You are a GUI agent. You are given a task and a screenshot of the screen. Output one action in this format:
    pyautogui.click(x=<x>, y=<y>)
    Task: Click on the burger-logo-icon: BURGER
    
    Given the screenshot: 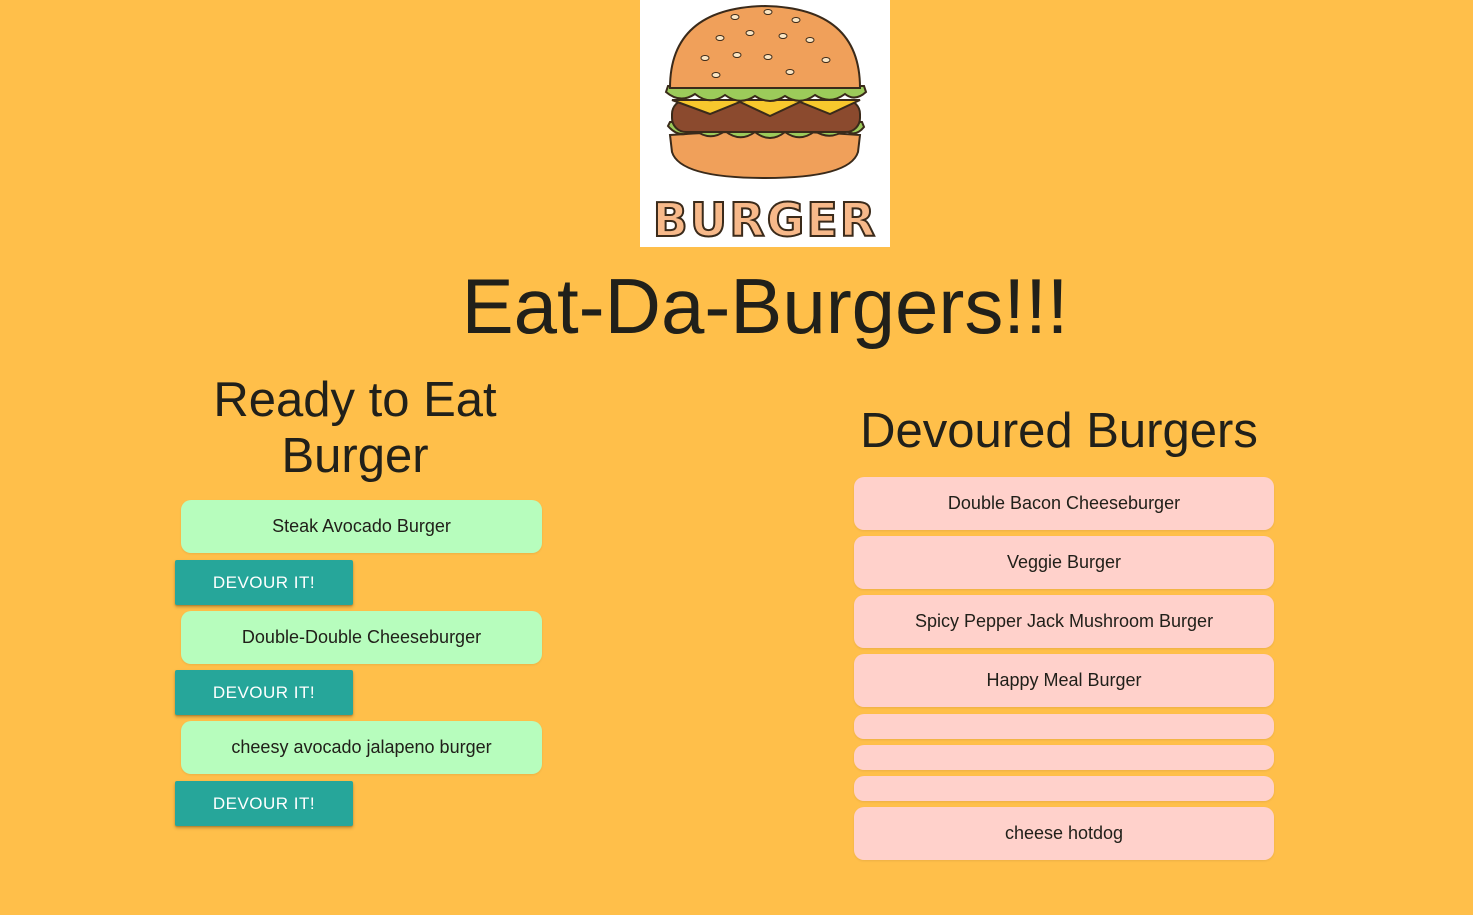 What is the action you would take?
    pyautogui.click(x=764, y=125)
    